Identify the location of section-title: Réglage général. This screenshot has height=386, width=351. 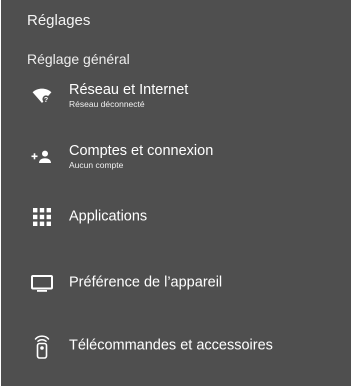
(78, 59).